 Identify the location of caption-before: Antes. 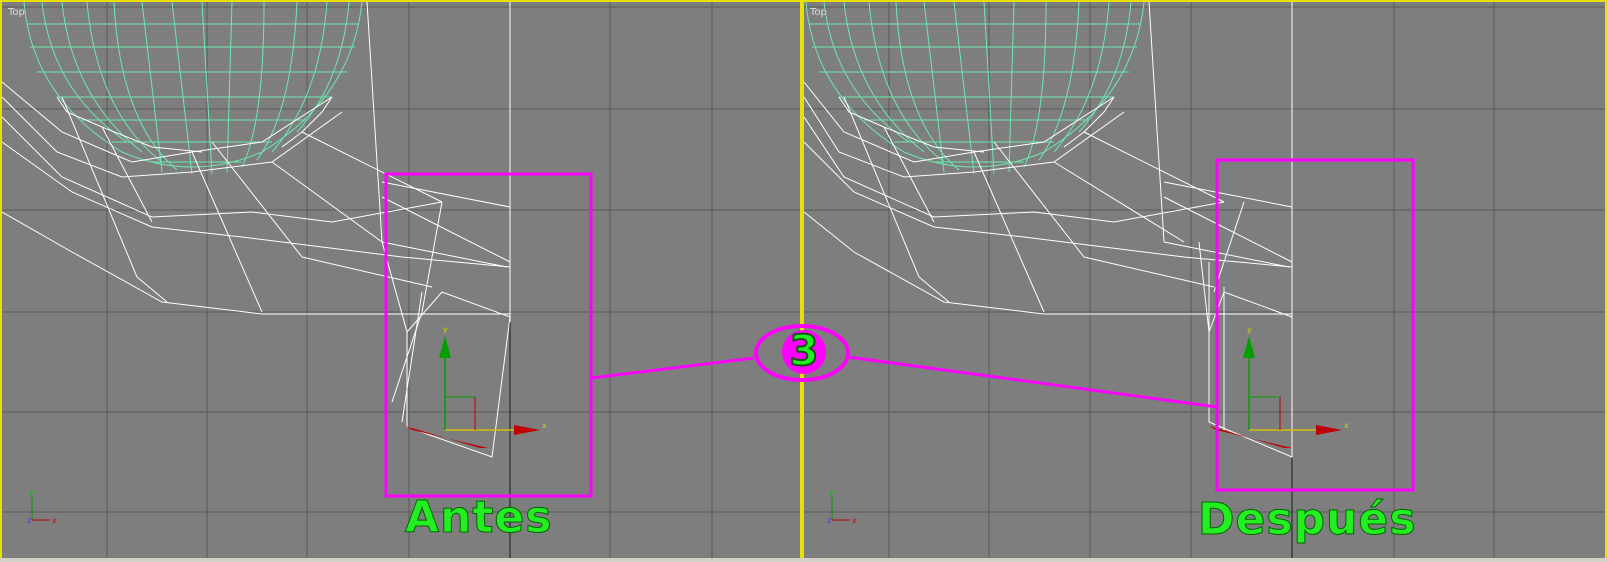
(478, 518).